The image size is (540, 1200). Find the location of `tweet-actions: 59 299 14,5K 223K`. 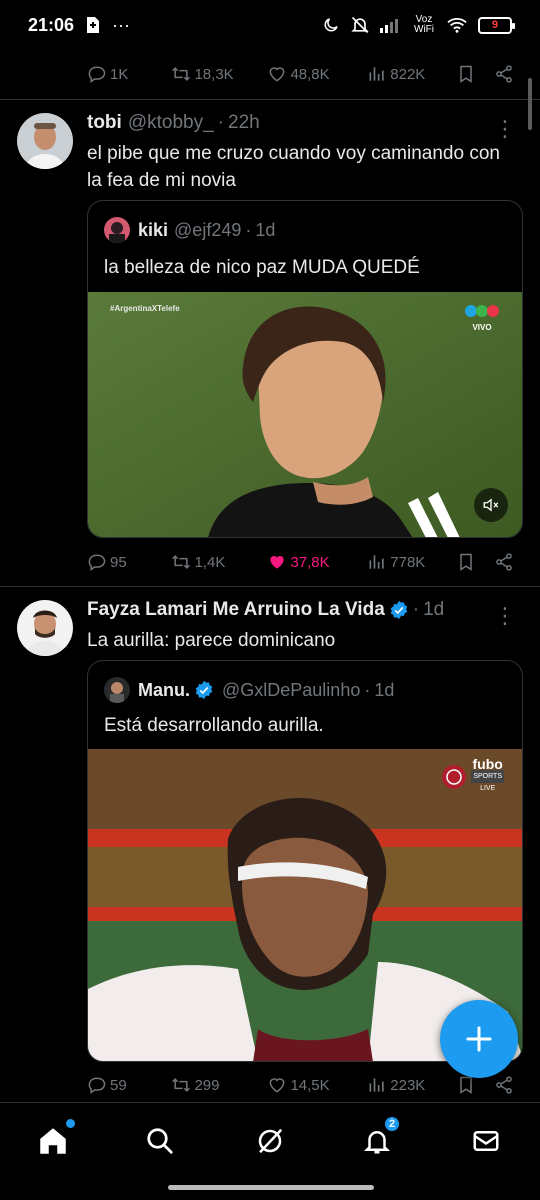

tweet-actions: 59 299 14,5K 223K is located at coordinates (302, 1085).